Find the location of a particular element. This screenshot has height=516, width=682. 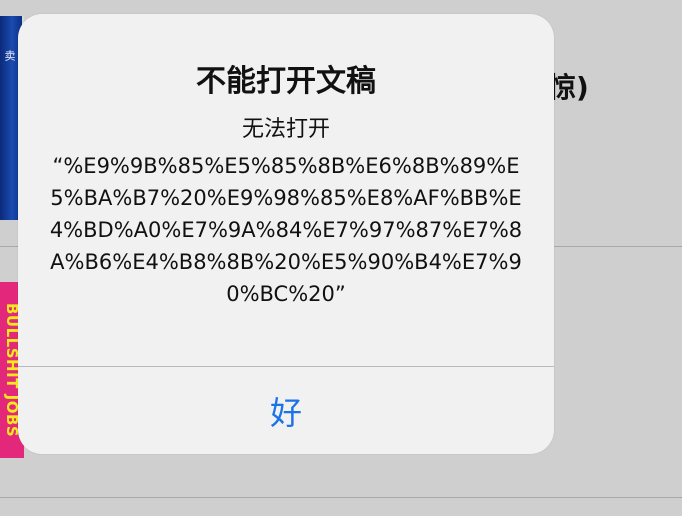

ok-button: 好 is located at coordinates (286, 410).